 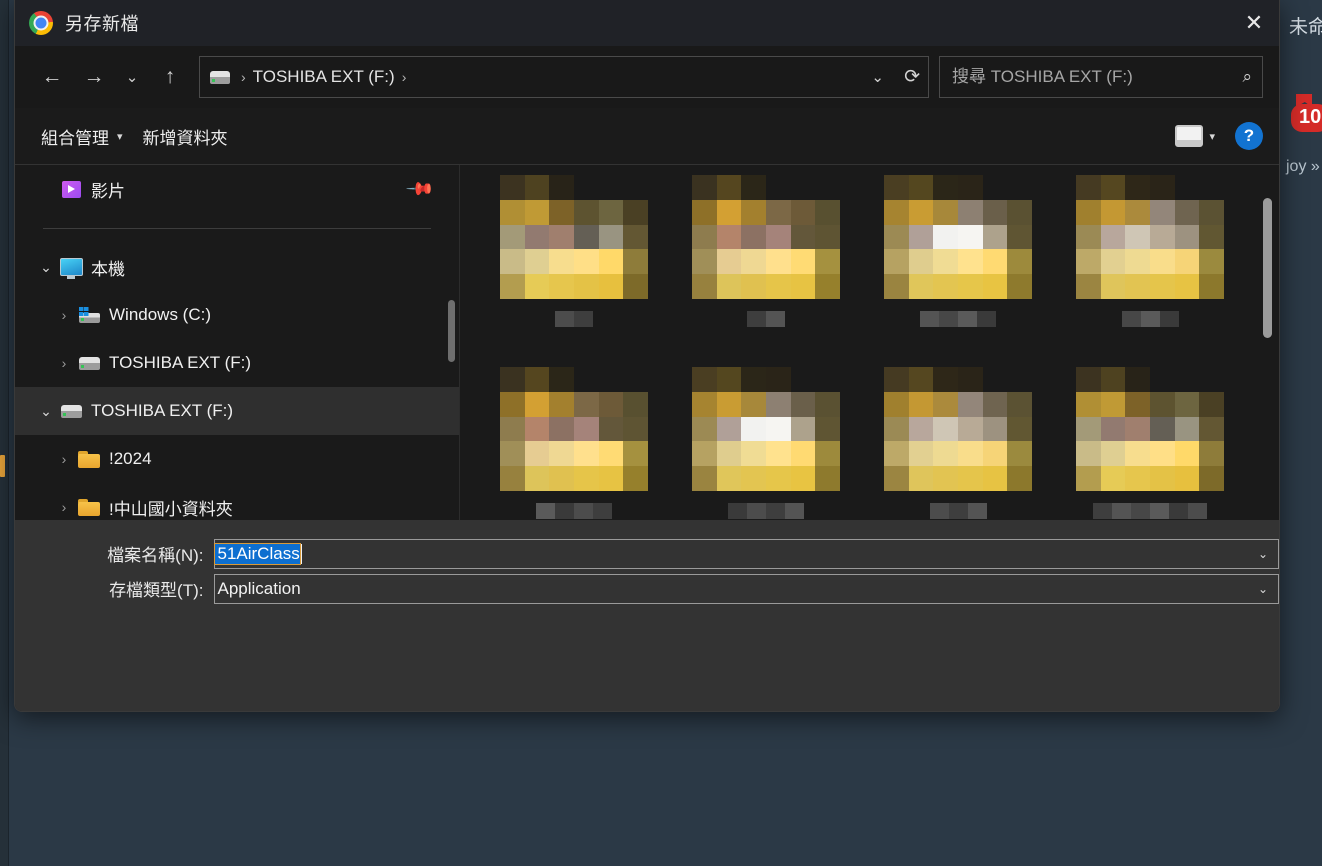 What do you see at coordinates (4, 433) in the screenshot?
I see `background-left-strip` at bounding box center [4, 433].